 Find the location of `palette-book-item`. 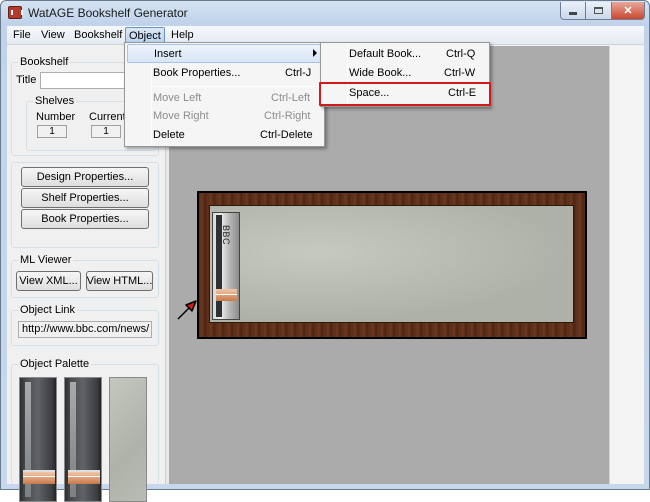

palette-book-item is located at coordinates (38, 439).